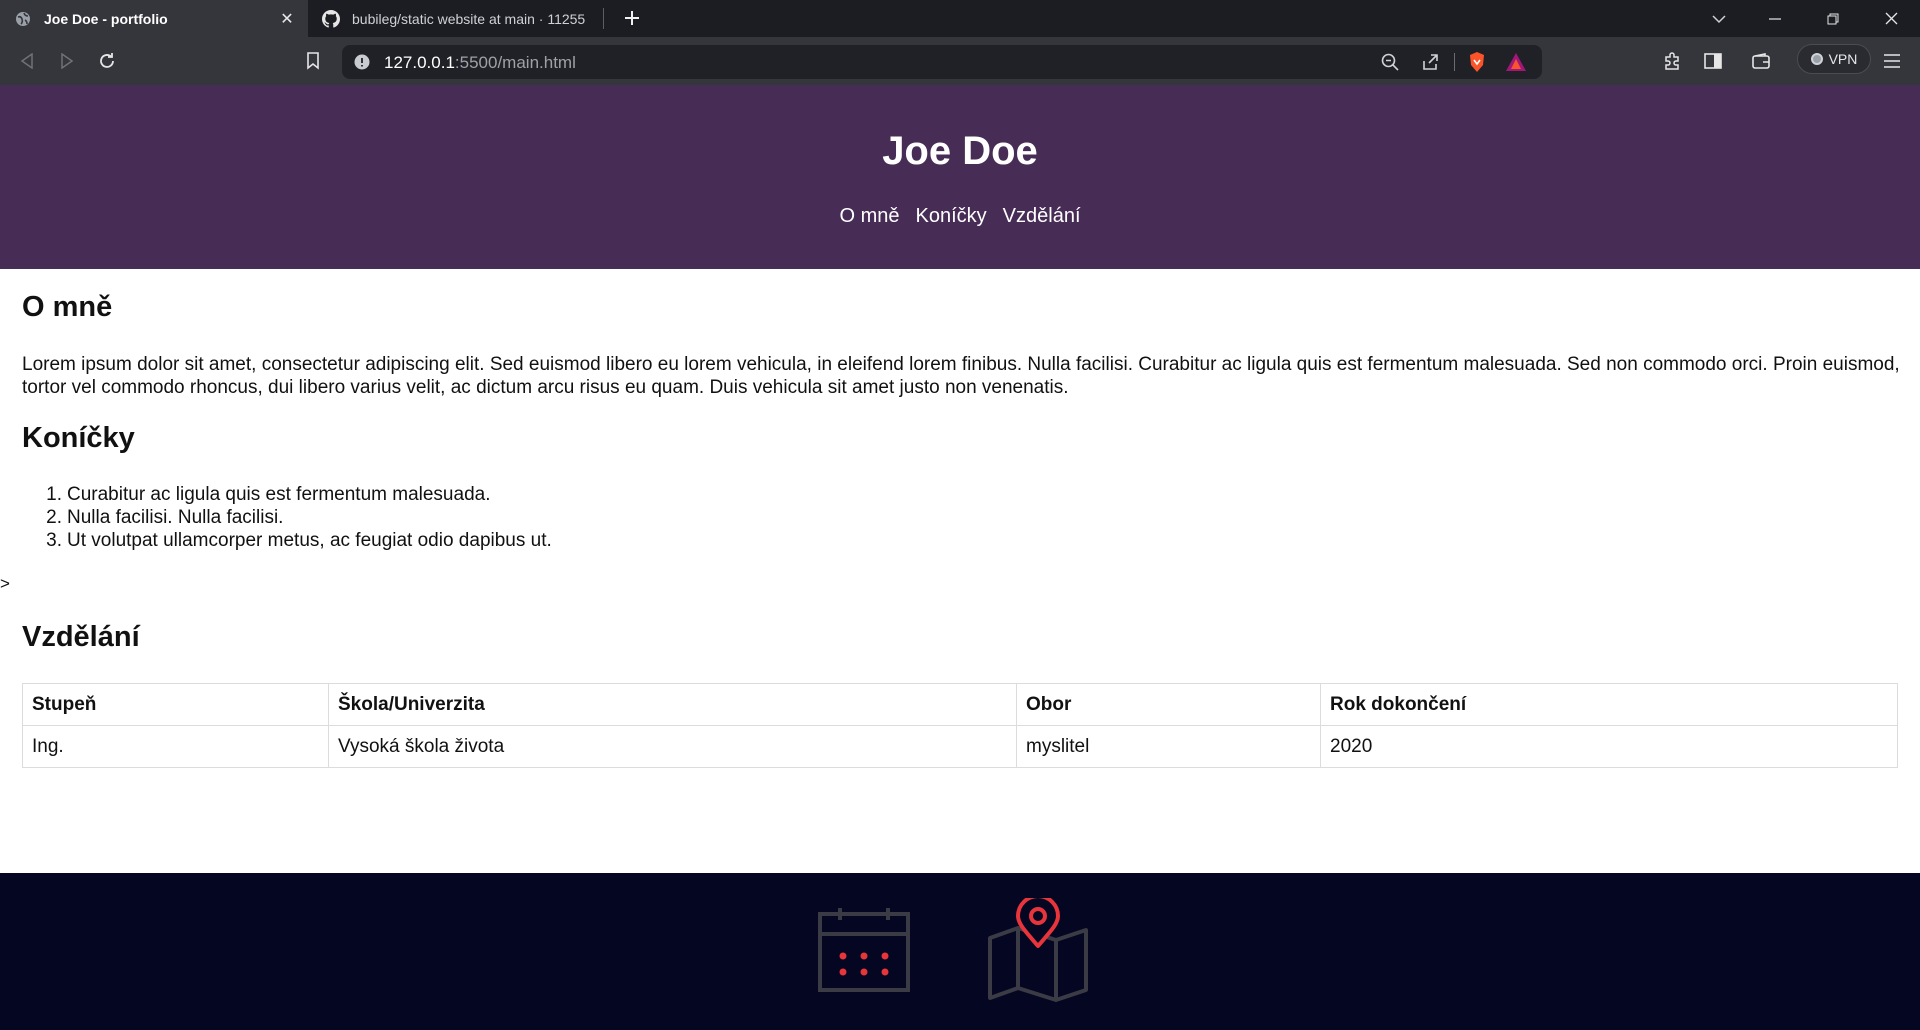  What do you see at coordinates (1168, 746) in the screenshot?
I see `table-cell: myslitel` at bounding box center [1168, 746].